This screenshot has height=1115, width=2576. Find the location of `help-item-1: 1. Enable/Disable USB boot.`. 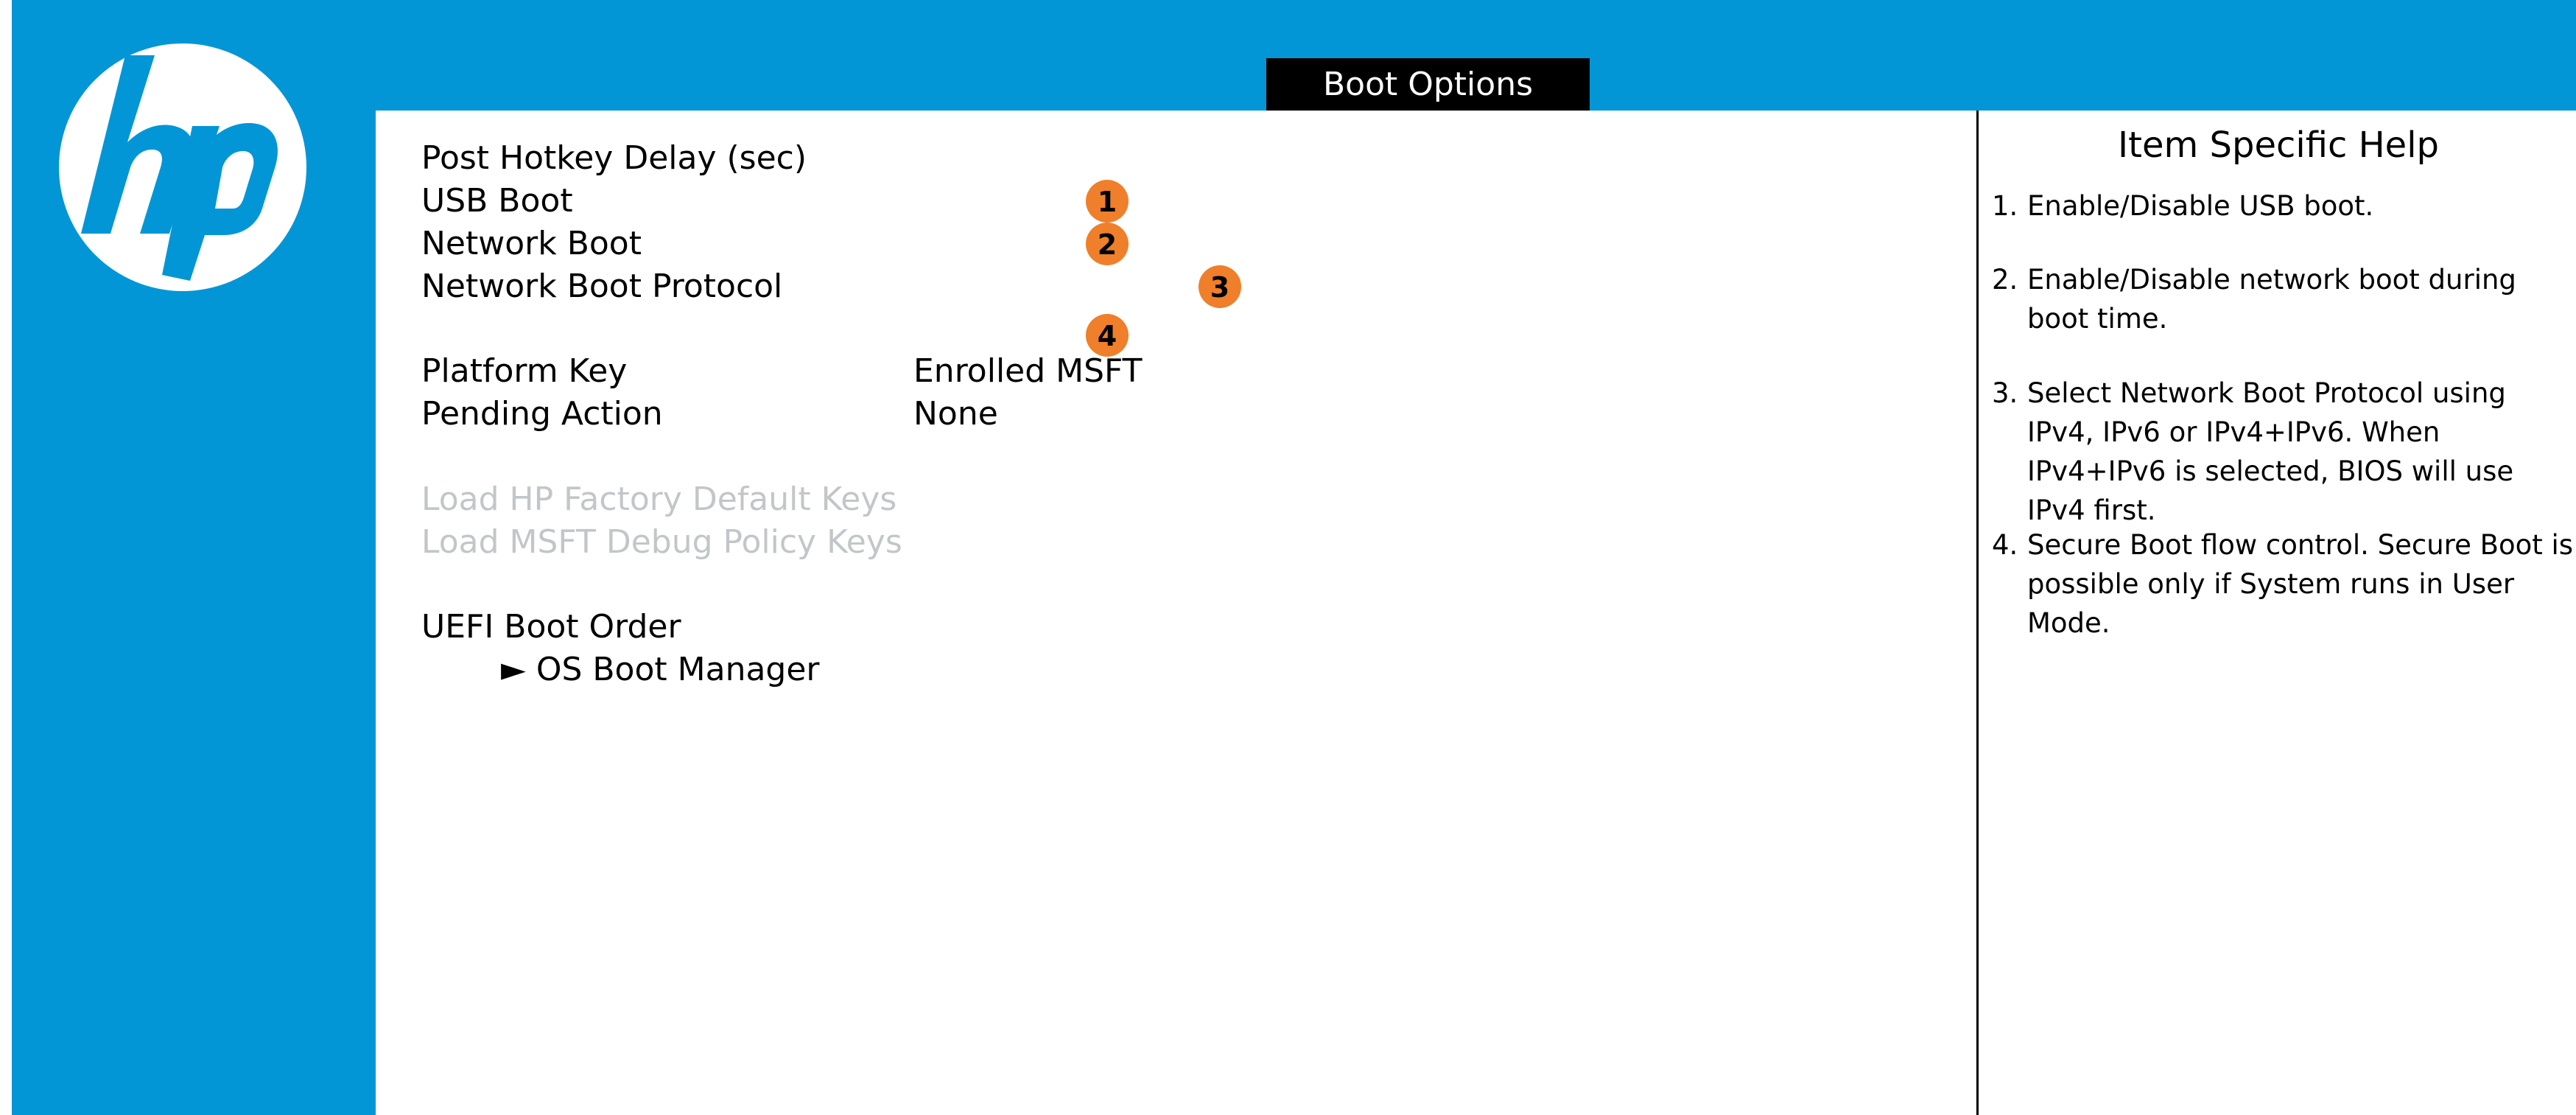

help-item-1: 1. Enable/Disable USB boot. is located at coordinates (2283, 206).